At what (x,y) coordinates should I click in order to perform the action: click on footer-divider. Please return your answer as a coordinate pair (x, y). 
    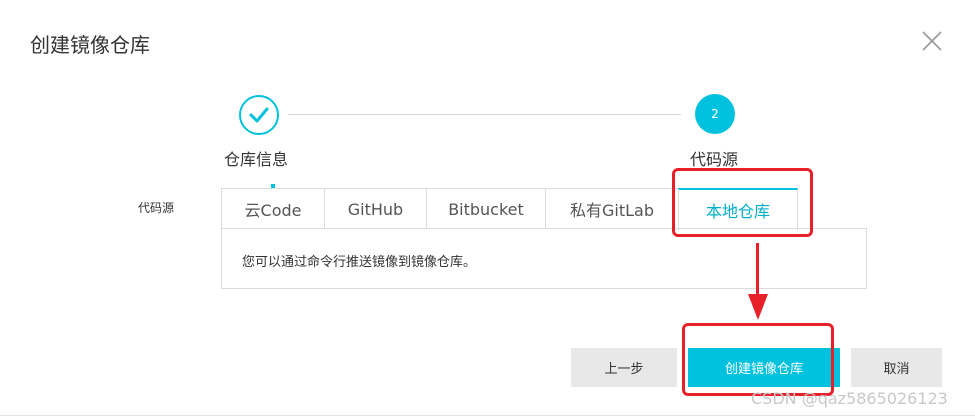
    Looking at the image, I should click on (487, 415).